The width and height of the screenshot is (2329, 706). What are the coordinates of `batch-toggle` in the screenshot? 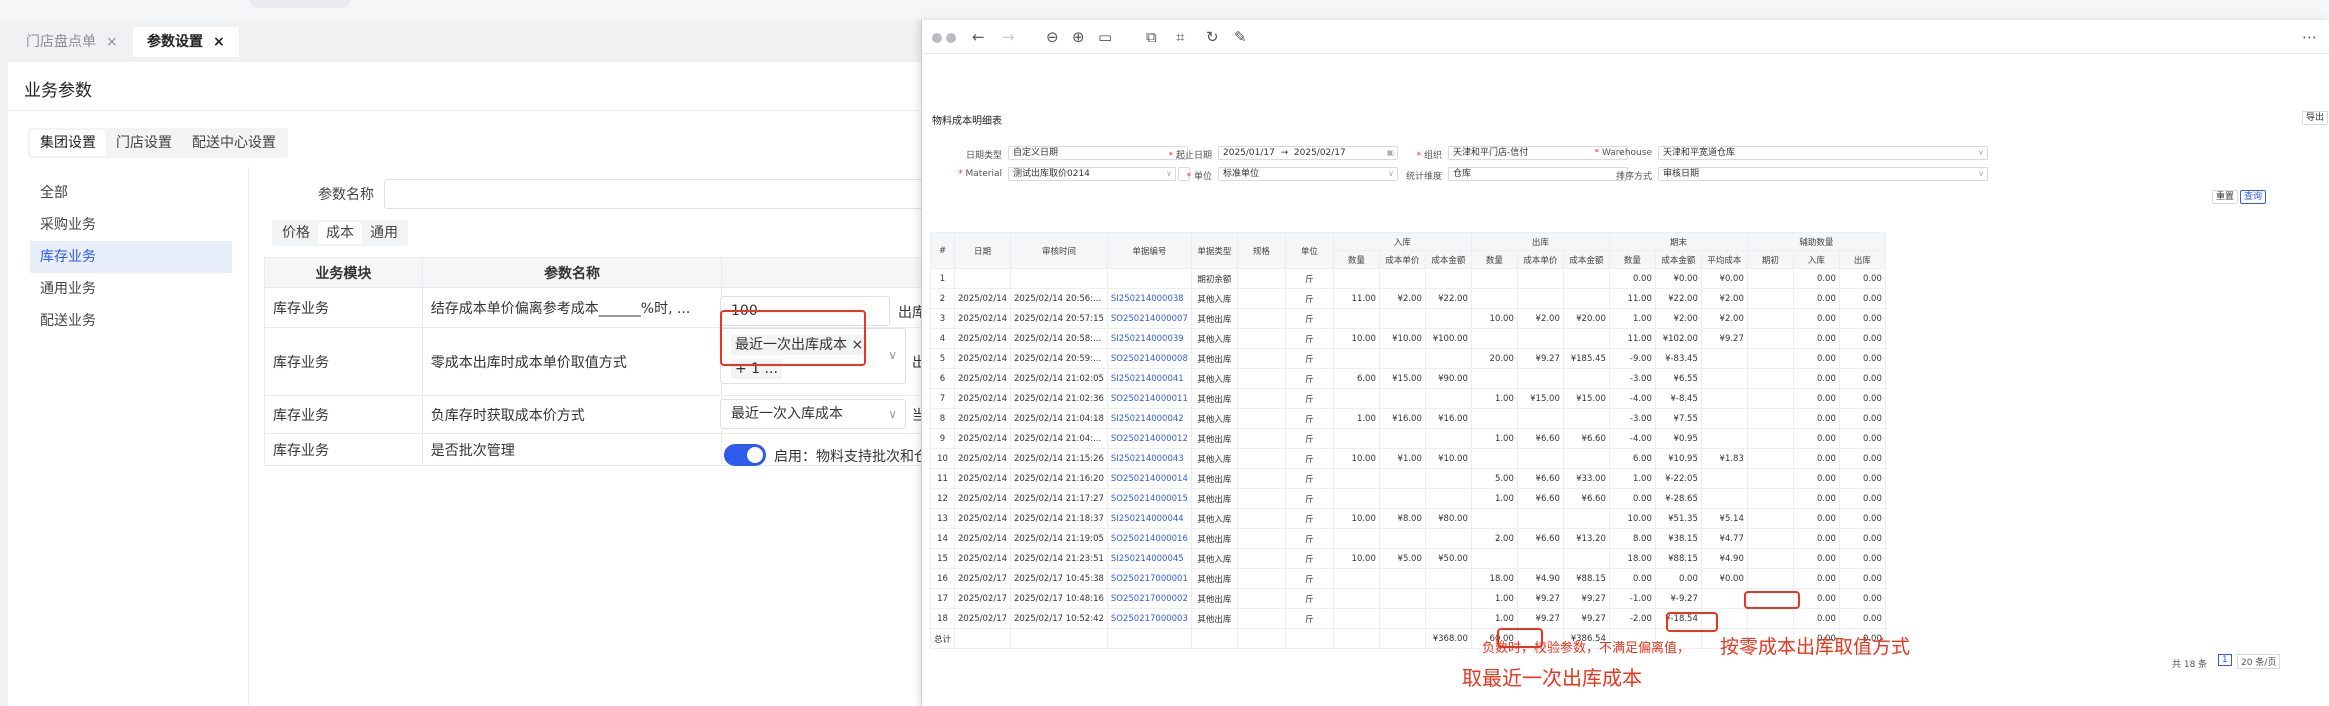 It's located at (745, 455).